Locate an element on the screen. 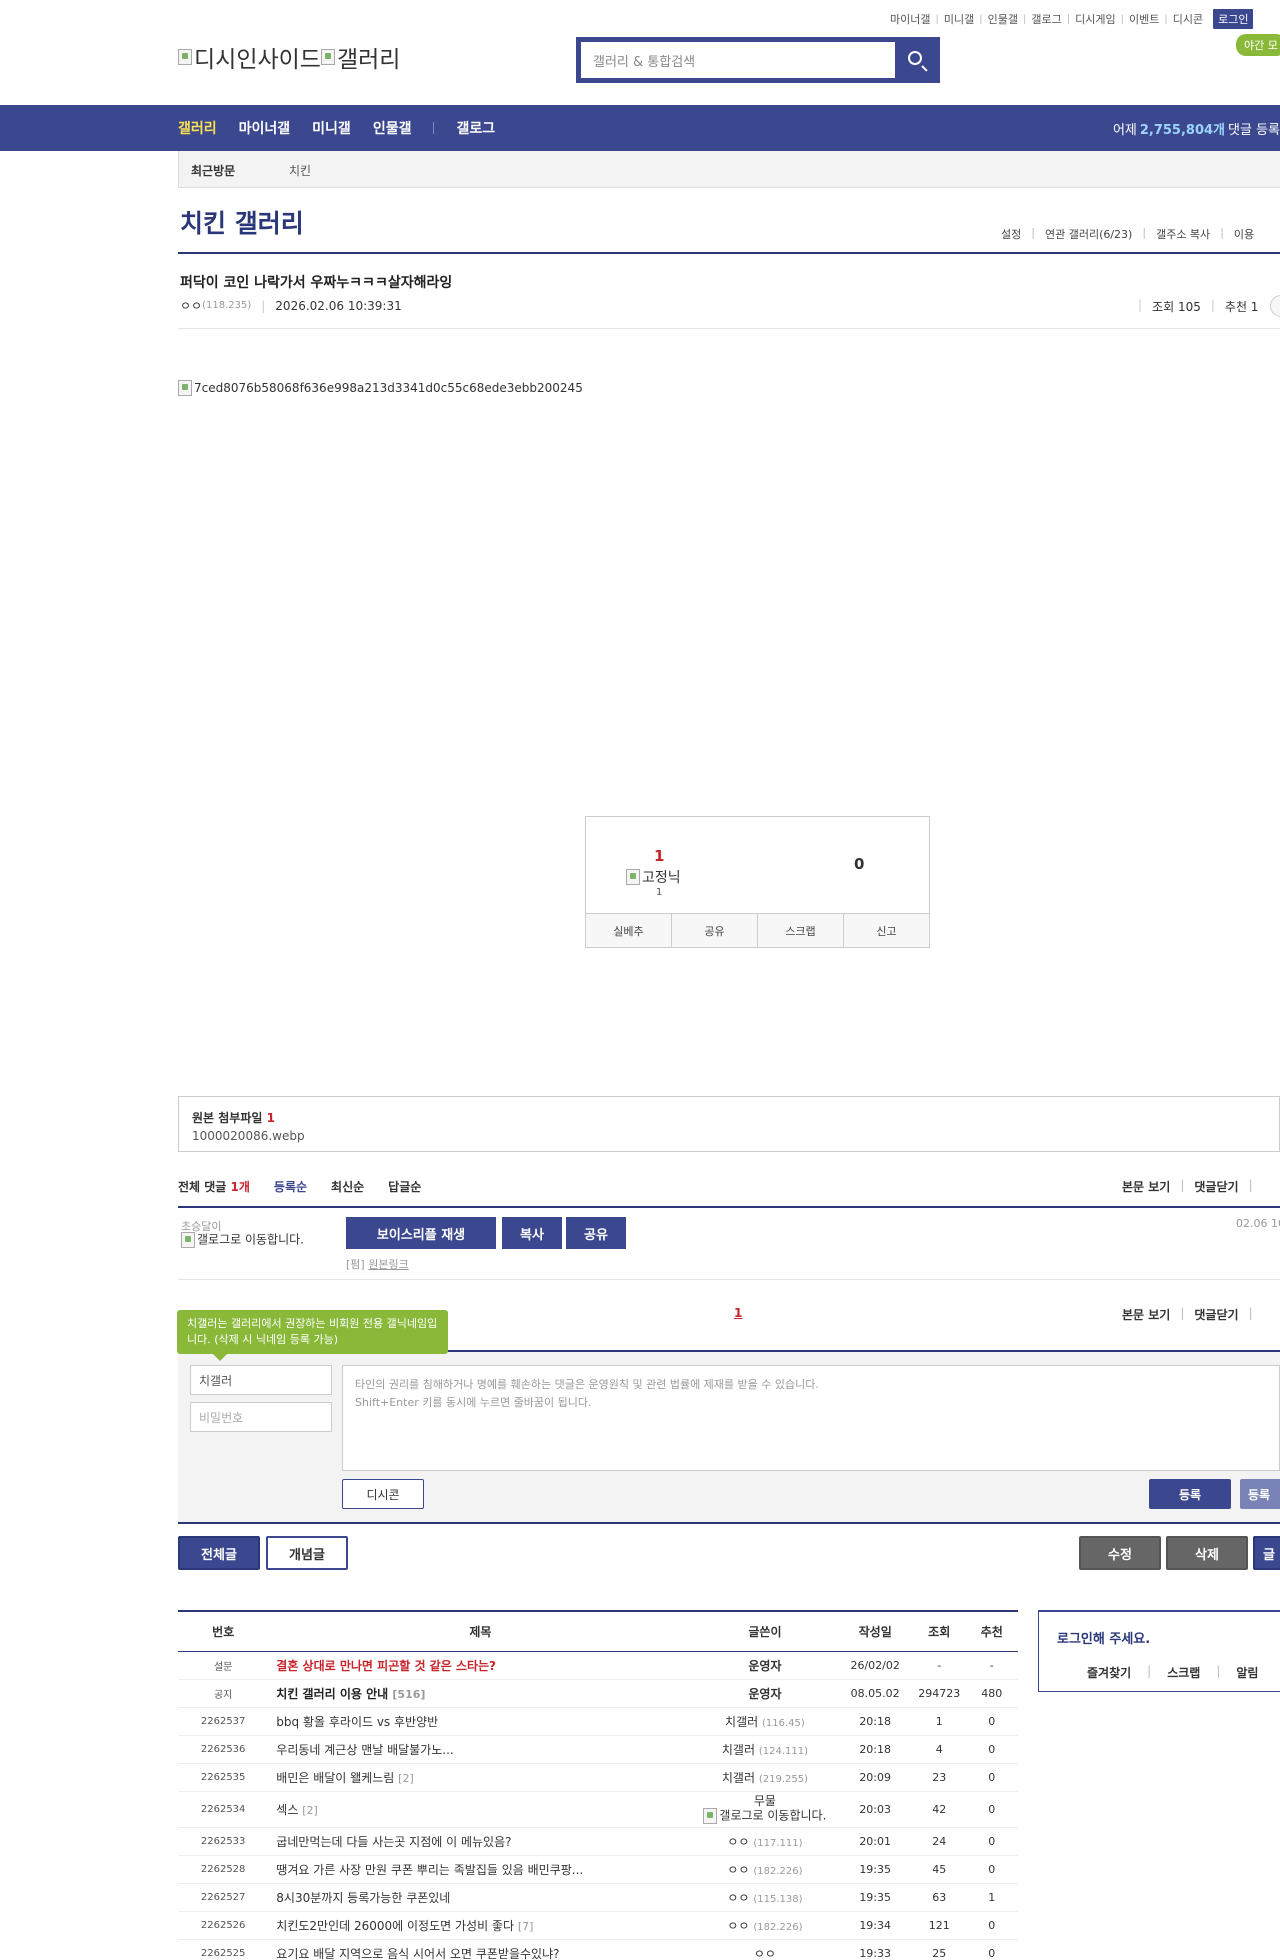 The width and height of the screenshot is (1280, 1960). row-subject: bbq 황올 후라이드 vs 후반양반 is located at coordinates (357, 1722).